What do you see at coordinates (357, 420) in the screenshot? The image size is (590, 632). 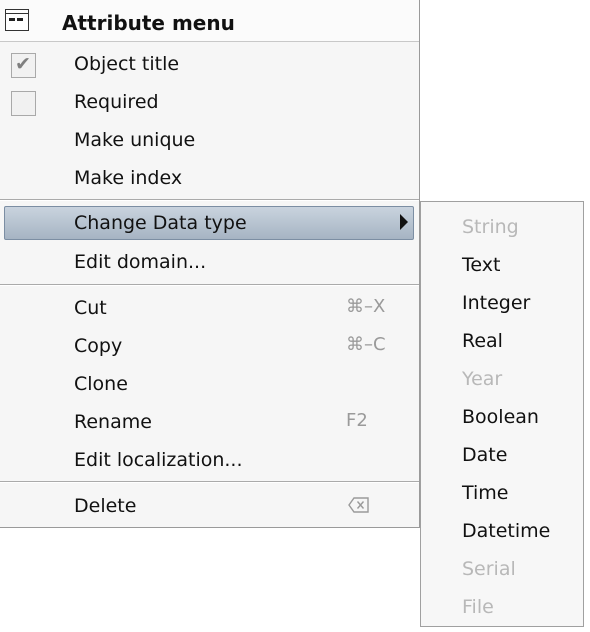 I see `shortcut-label: F2` at bounding box center [357, 420].